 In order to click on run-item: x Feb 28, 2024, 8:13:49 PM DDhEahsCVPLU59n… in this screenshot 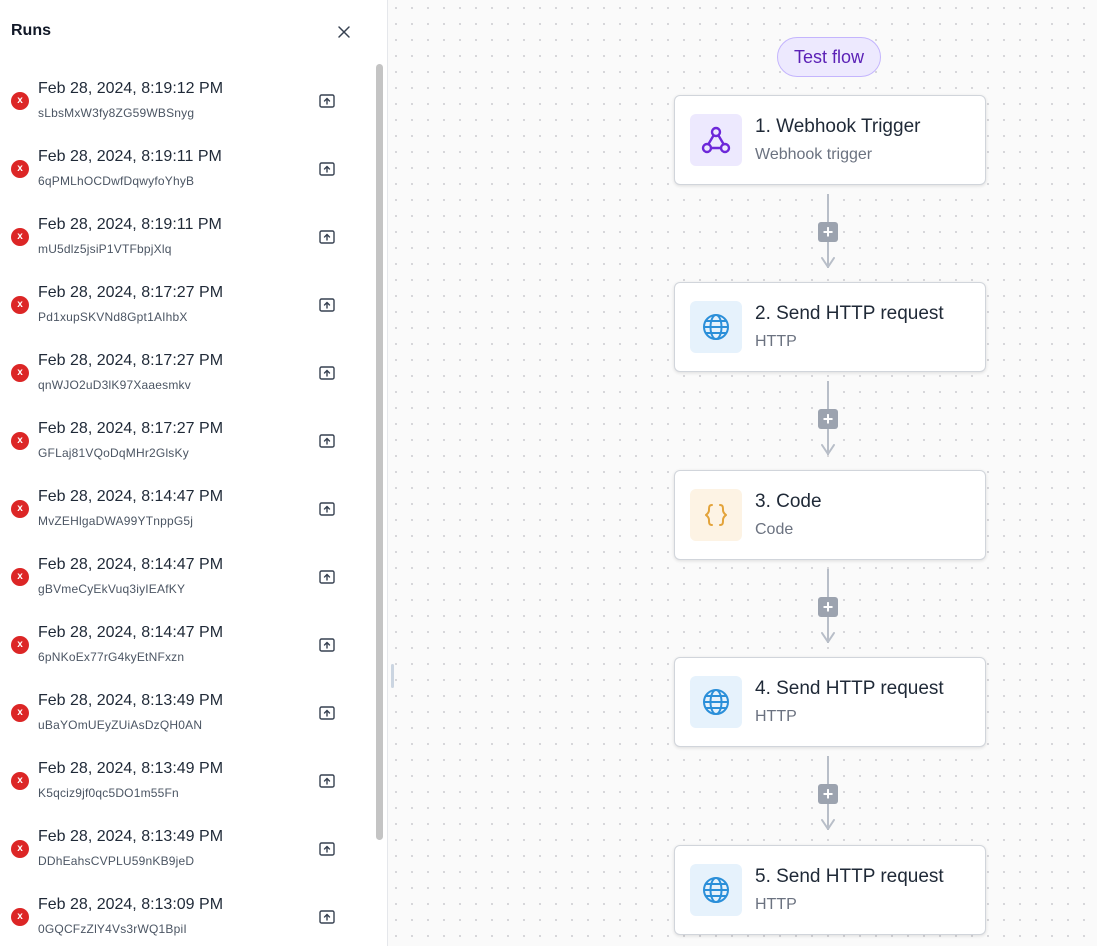, I will do `click(188, 850)`.